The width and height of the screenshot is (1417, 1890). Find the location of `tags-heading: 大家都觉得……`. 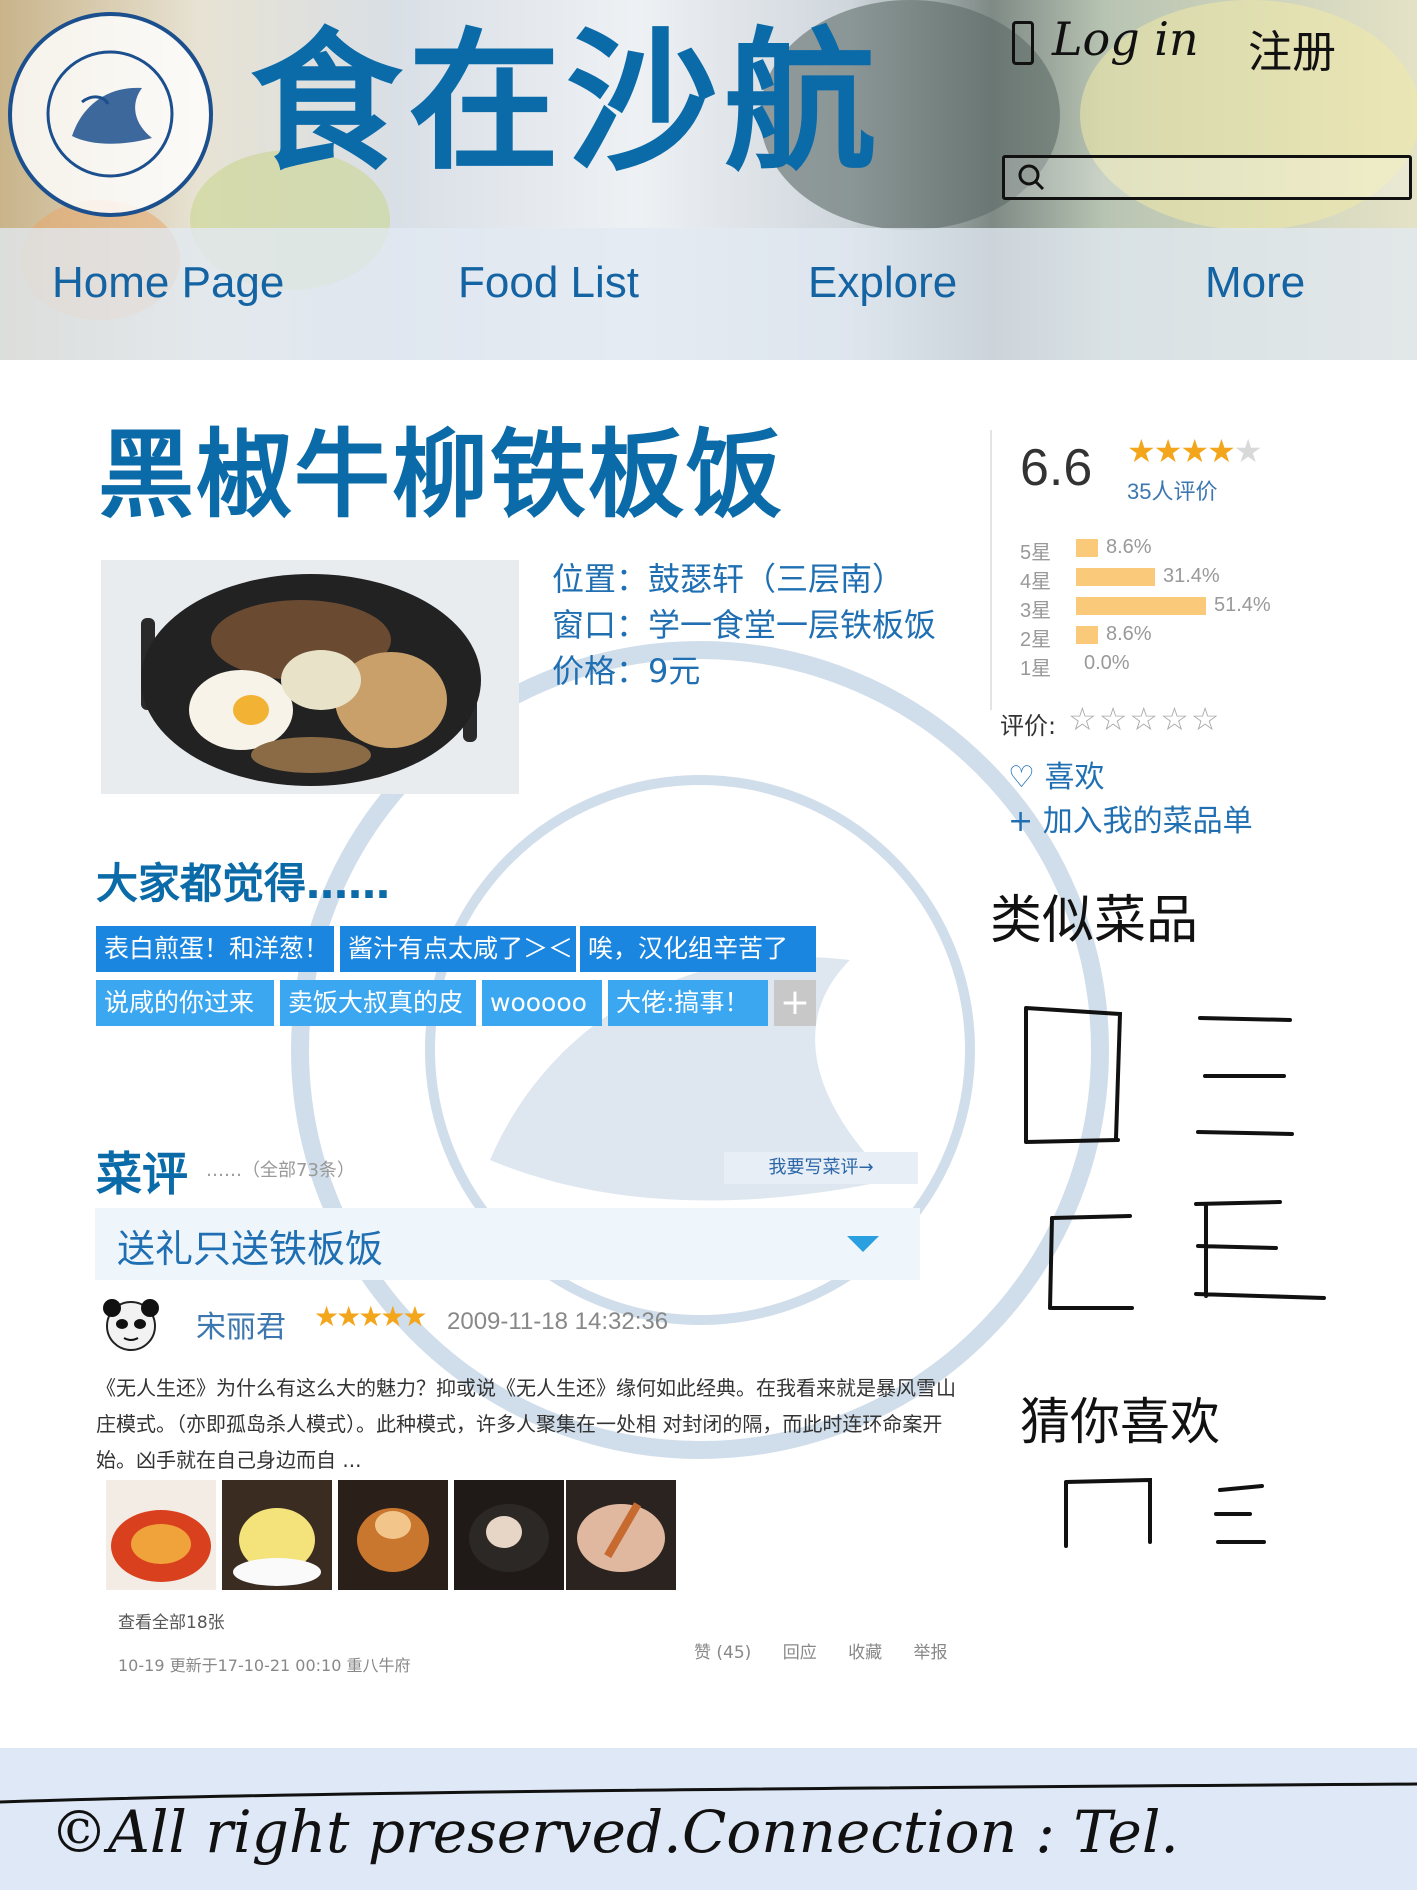

tags-heading: 大家都觉得…… is located at coordinates (243, 883).